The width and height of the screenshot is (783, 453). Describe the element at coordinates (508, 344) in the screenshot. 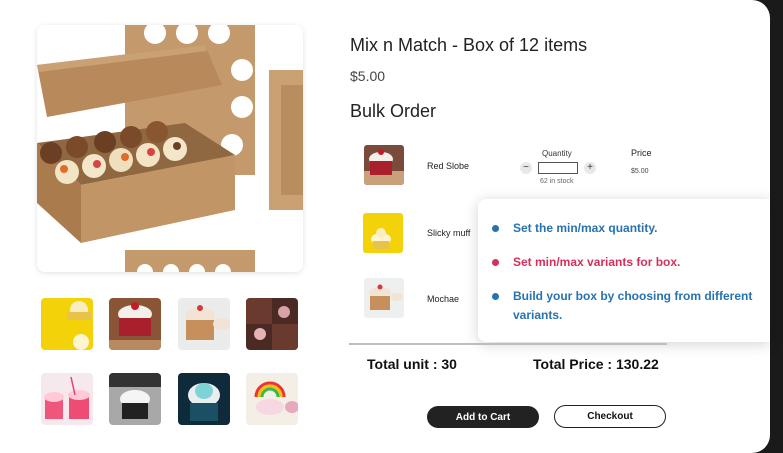

I see `totals-divider` at that location.